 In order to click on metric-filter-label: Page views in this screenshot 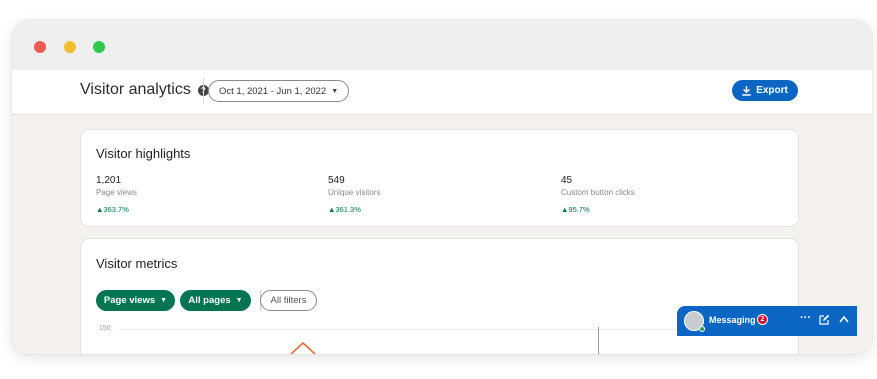, I will do `click(129, 300)`.